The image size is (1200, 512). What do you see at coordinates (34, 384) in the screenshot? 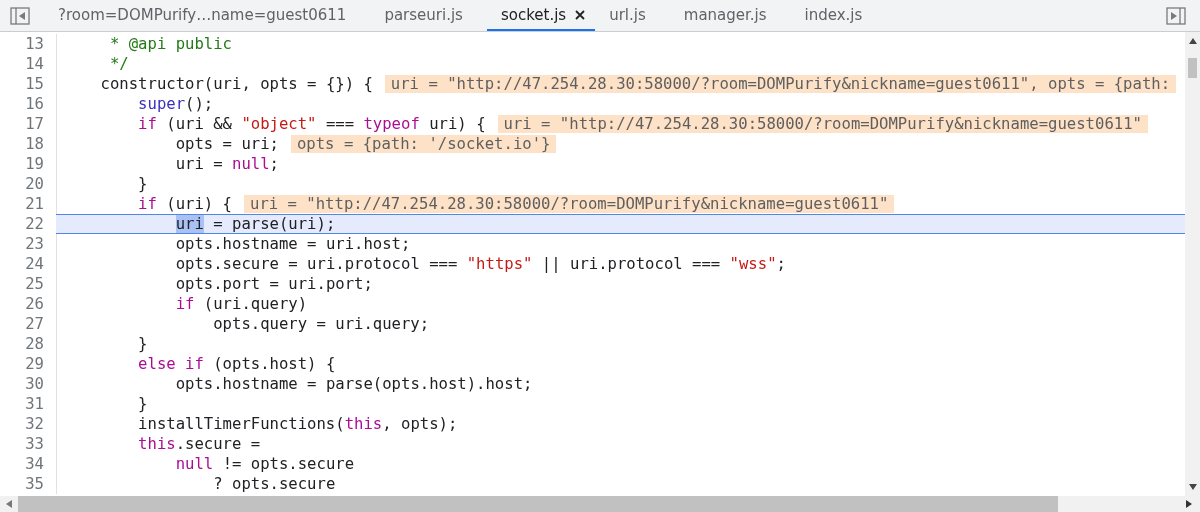
I see `line-number: 30` at bounding box center [34, 384].